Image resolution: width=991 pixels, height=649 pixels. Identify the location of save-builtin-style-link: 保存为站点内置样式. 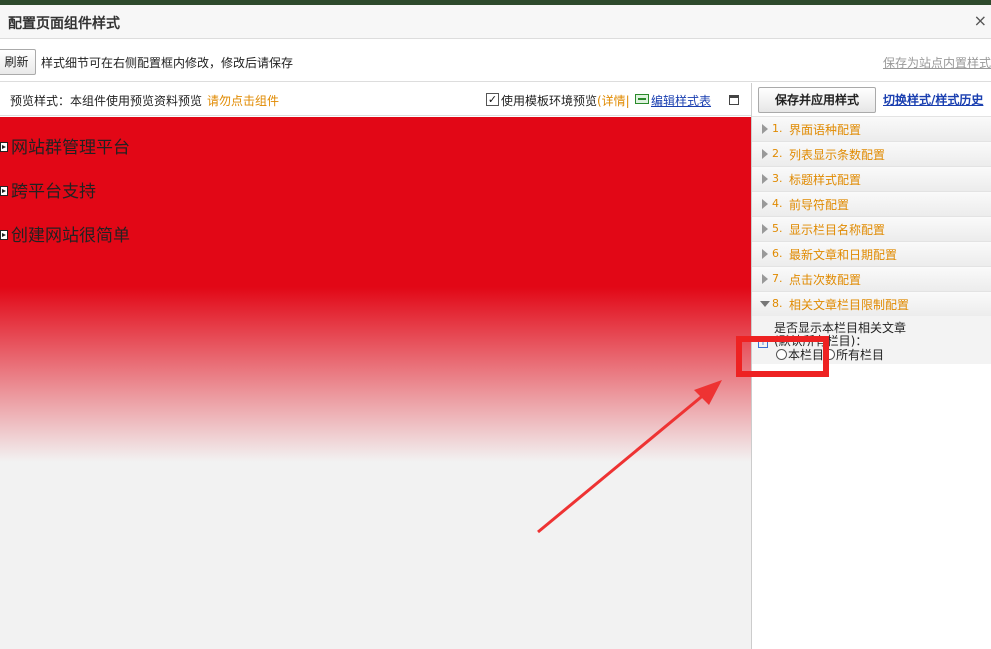
(937, 62).